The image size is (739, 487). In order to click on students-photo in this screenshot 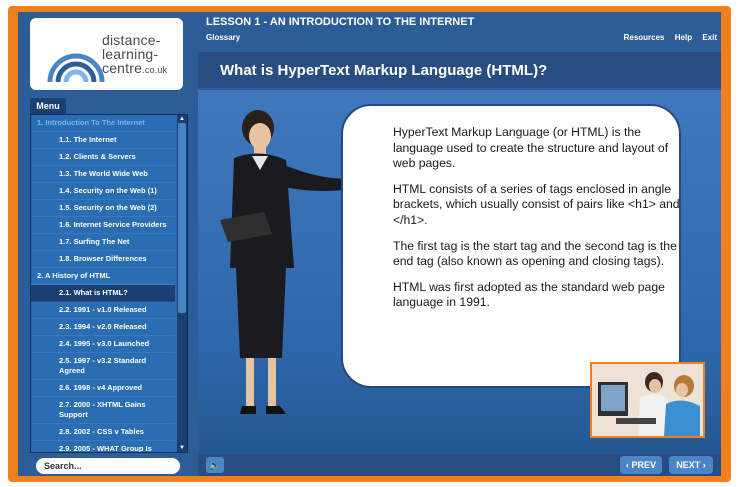, I will do `click(647, 400)`.